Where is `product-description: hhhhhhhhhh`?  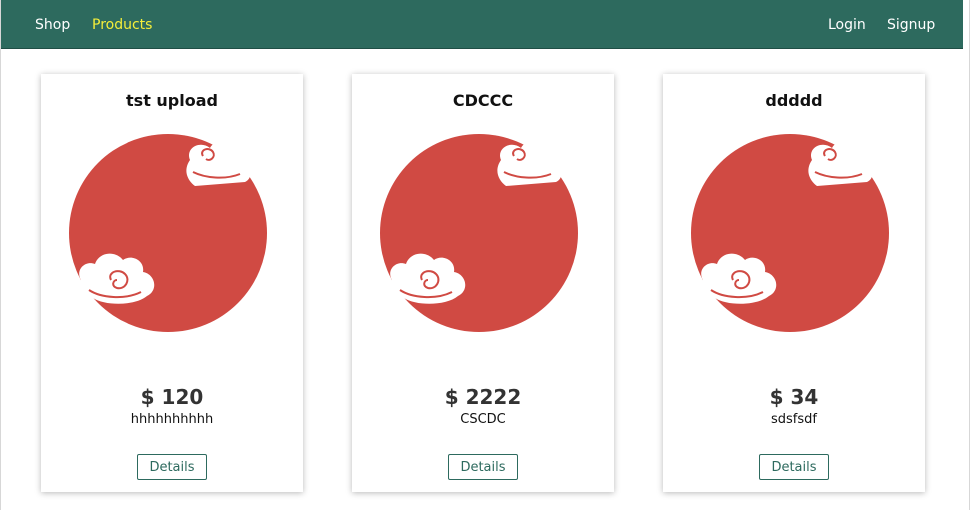
product-description: hhhhhhhhhh is located at coordinates (172, 419).